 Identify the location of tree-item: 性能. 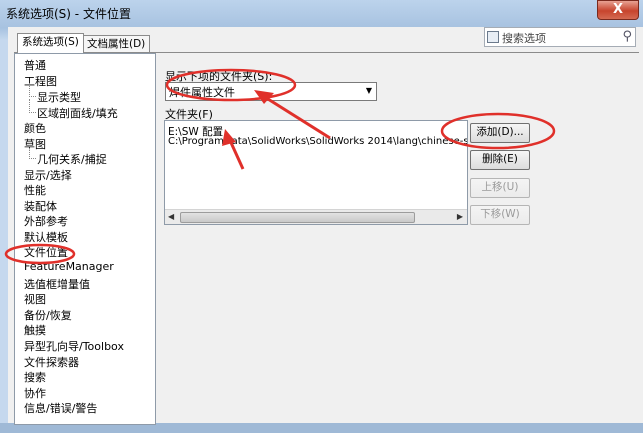
(35, 190).